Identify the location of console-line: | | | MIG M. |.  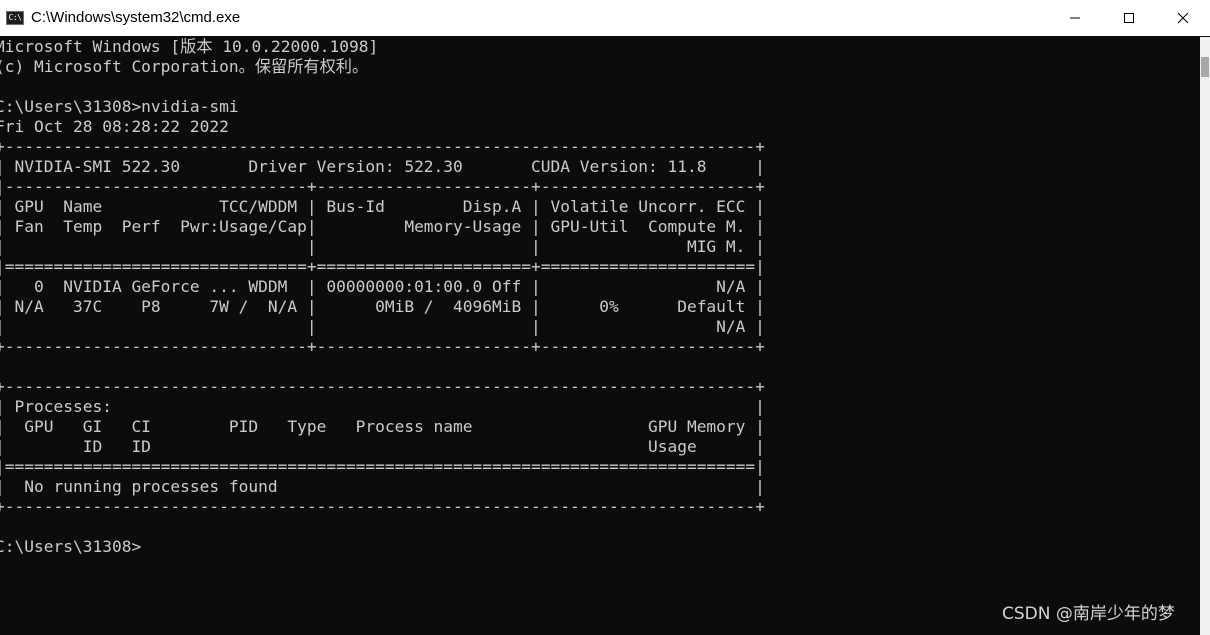
(382, 246).